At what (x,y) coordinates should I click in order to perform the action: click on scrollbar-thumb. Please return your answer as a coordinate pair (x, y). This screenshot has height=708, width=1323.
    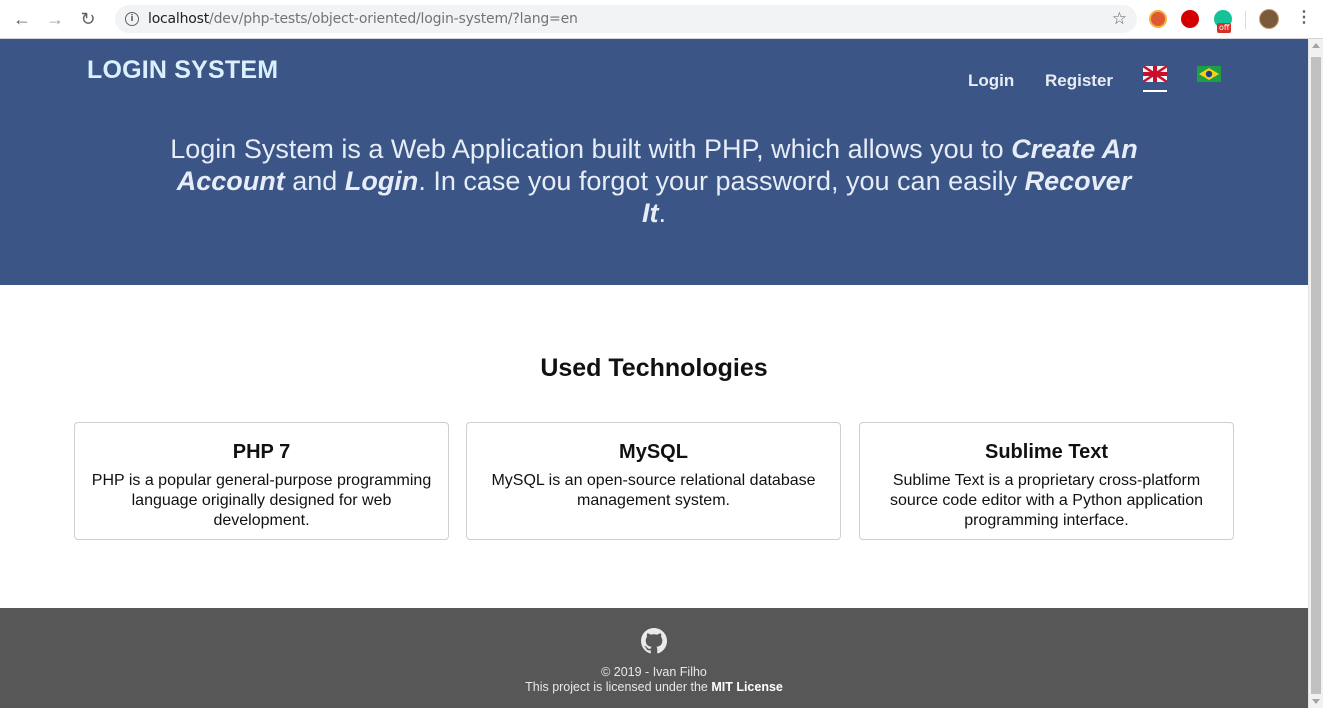
    Looking at the image, I should click on (1316, 375).